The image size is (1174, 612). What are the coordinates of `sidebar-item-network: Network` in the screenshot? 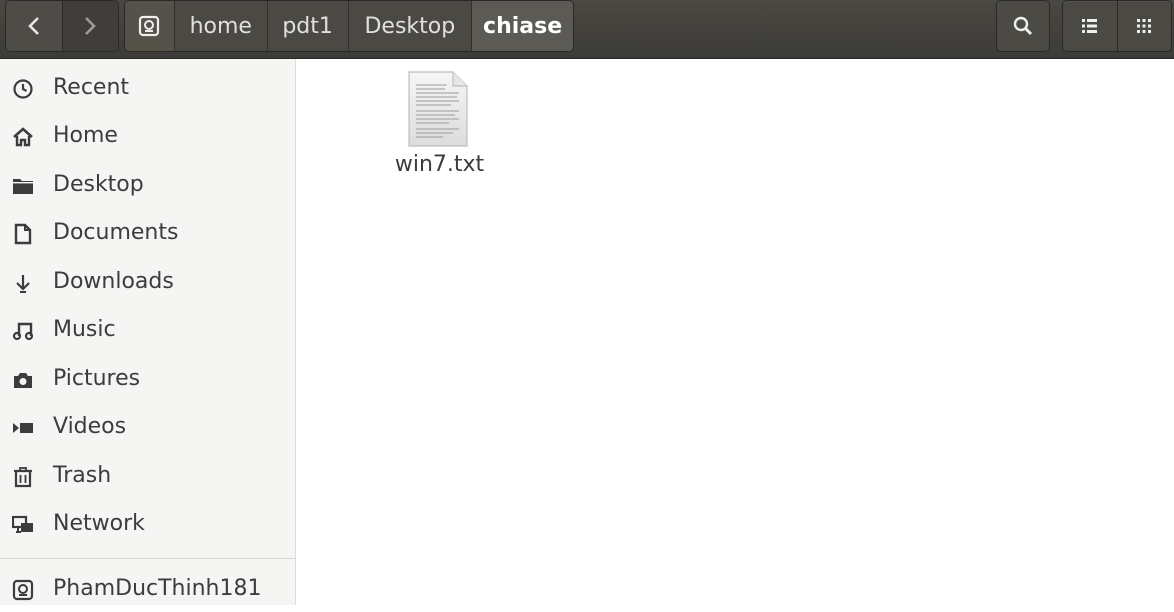 It's located at (147, 525).